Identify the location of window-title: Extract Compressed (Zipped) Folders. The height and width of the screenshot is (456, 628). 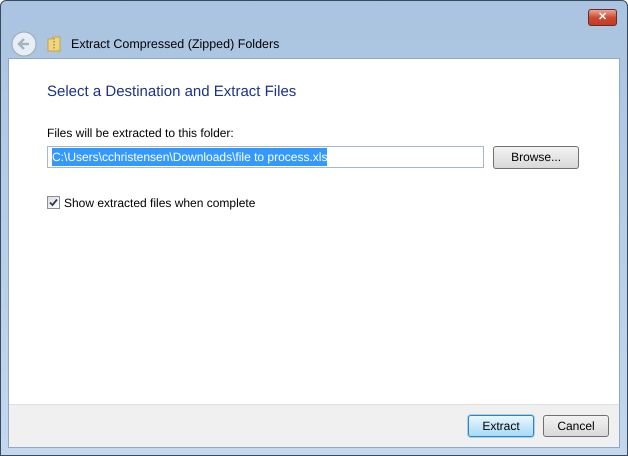
(175, 44).